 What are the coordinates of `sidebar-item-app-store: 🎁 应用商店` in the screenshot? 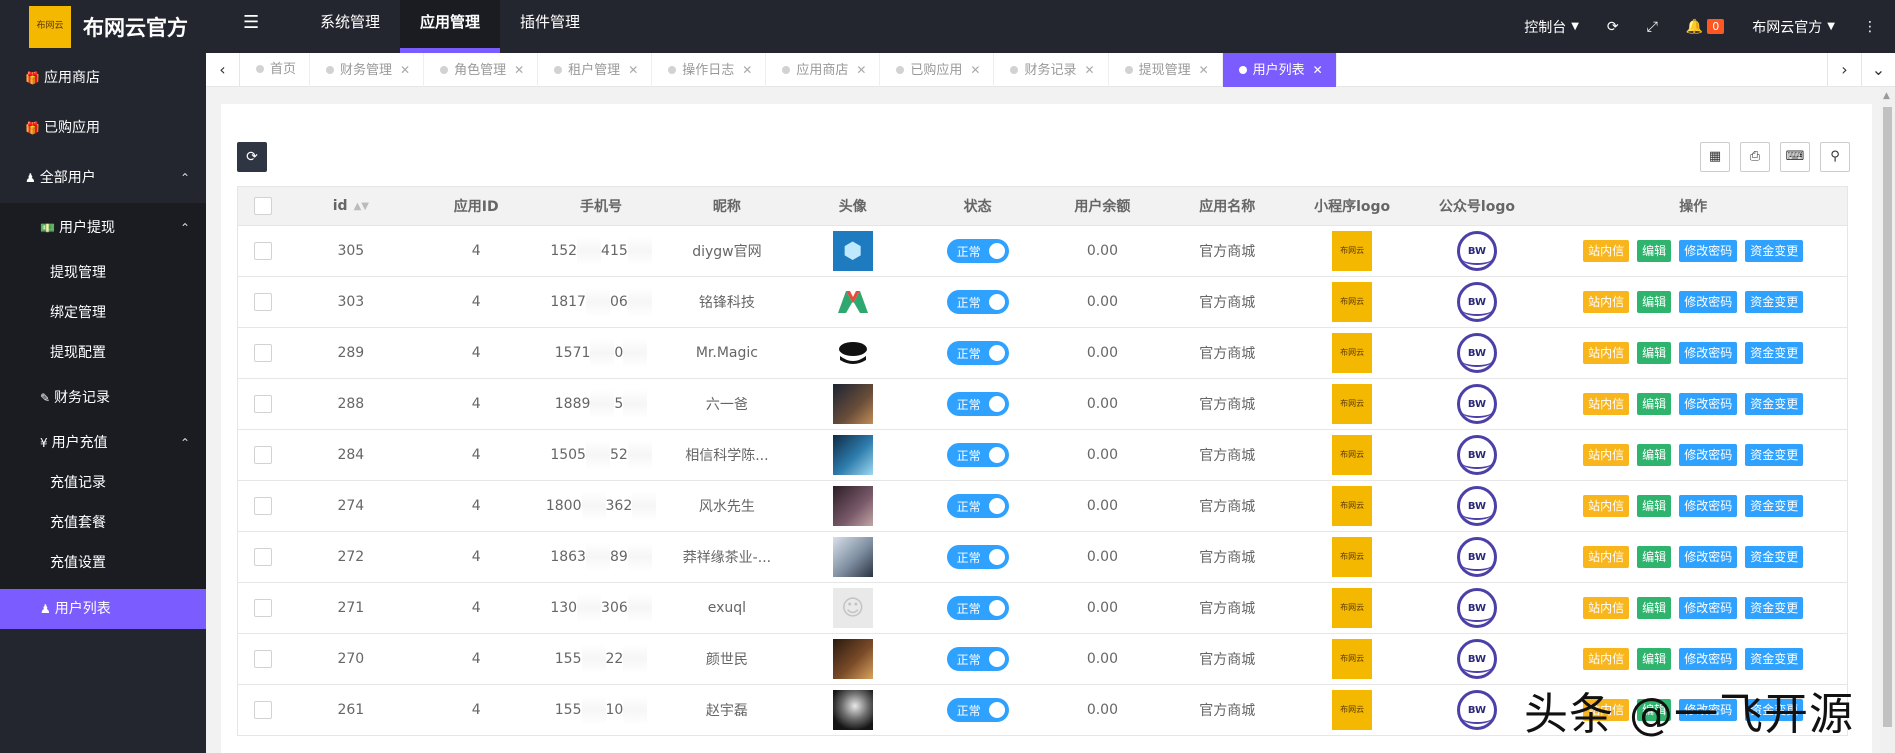 It's located at (103, 78).